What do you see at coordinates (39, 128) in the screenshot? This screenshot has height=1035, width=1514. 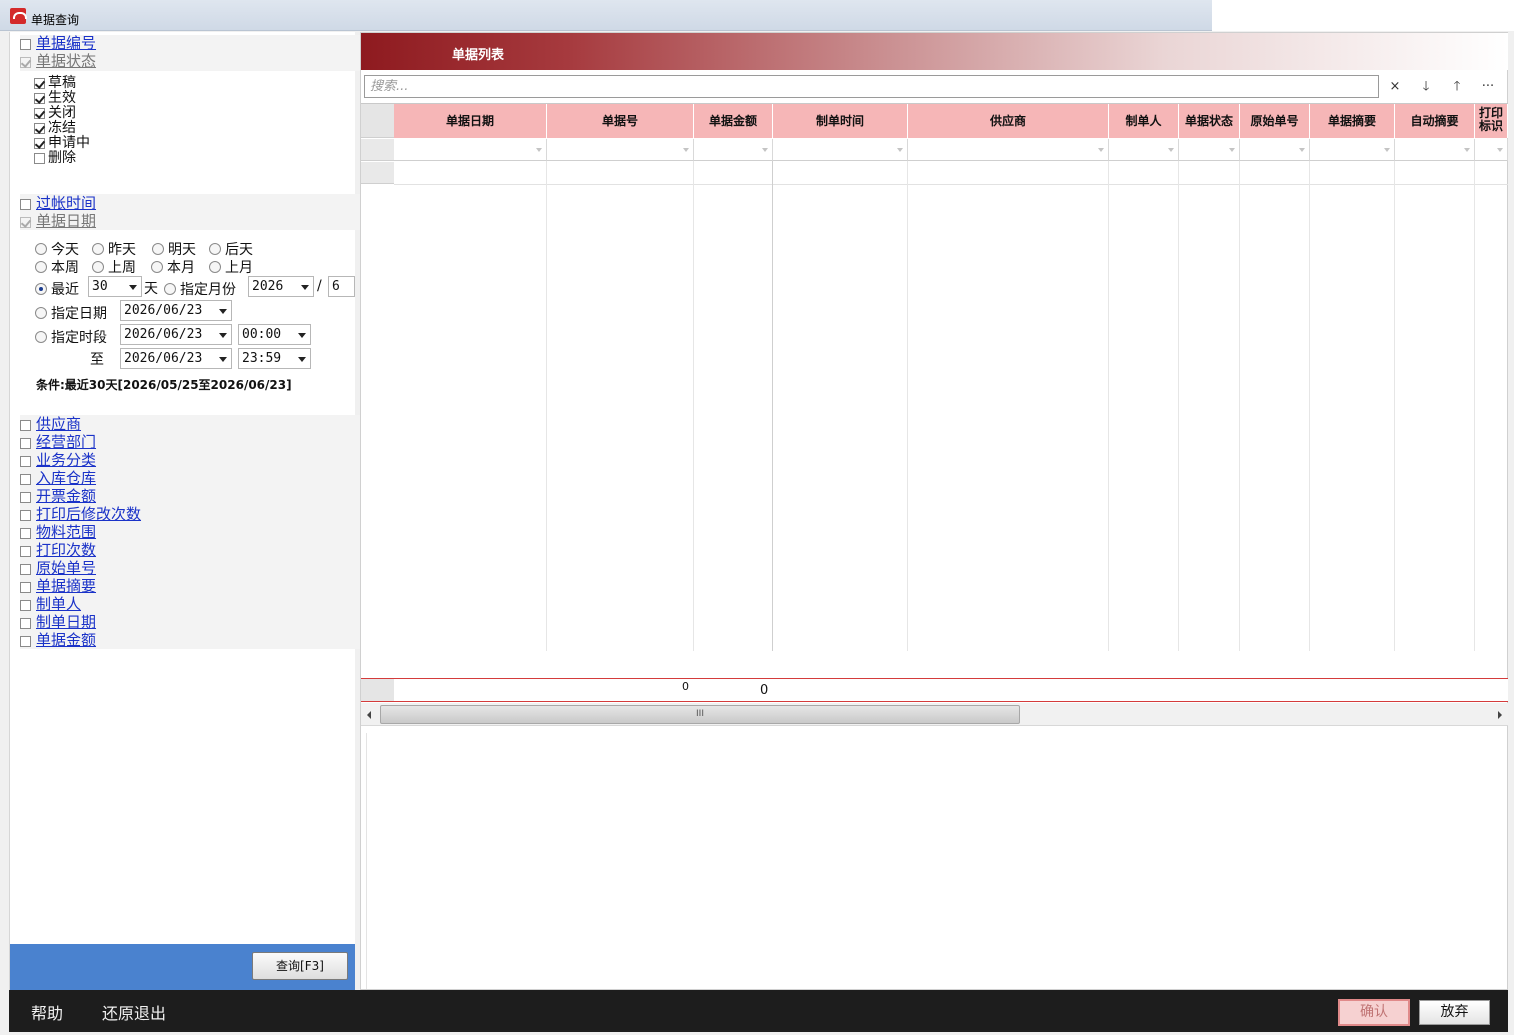 I see `status-frozen-checkbox` at bounding box center [39, 128].